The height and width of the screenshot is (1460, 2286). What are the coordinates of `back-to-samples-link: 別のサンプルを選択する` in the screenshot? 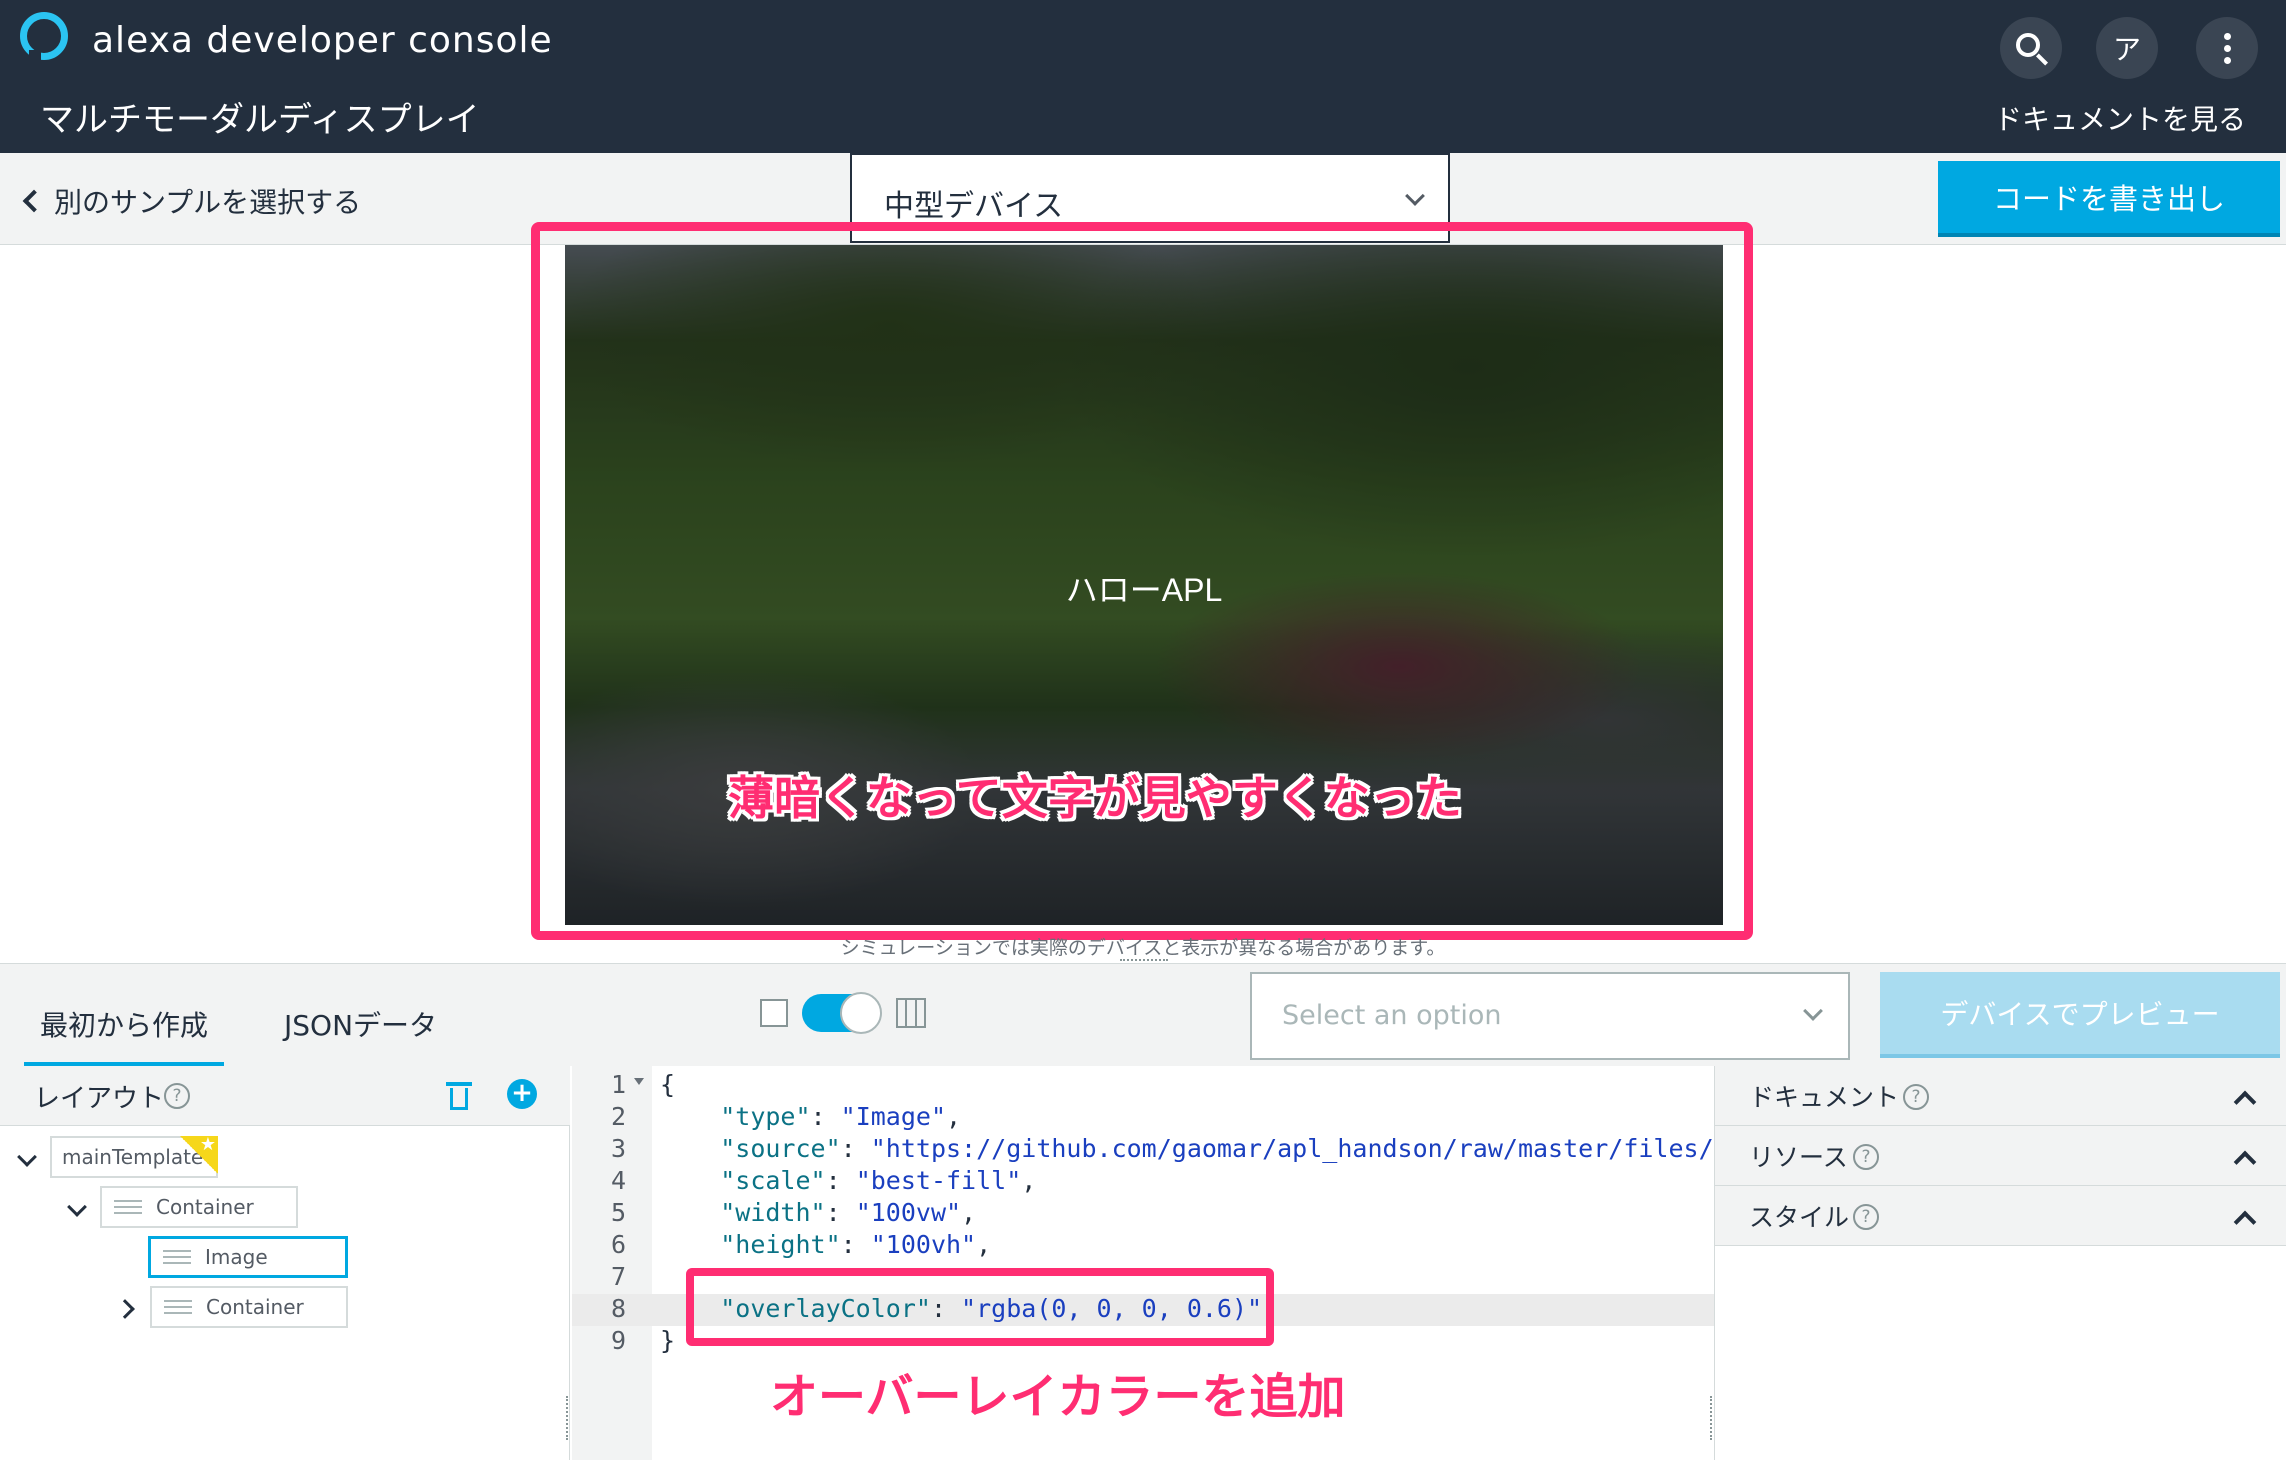 It's located at (190, 201).